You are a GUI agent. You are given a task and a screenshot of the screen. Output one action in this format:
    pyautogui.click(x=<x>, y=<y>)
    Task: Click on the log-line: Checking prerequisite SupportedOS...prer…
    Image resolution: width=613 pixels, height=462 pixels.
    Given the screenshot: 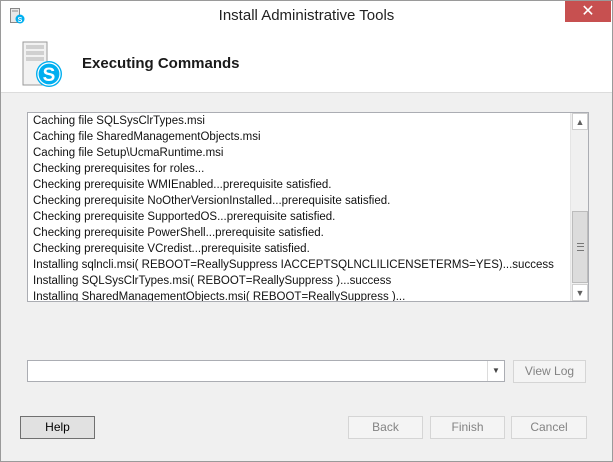 What is the action you would take?
    pyautogui.click(x=184, y=217)
    